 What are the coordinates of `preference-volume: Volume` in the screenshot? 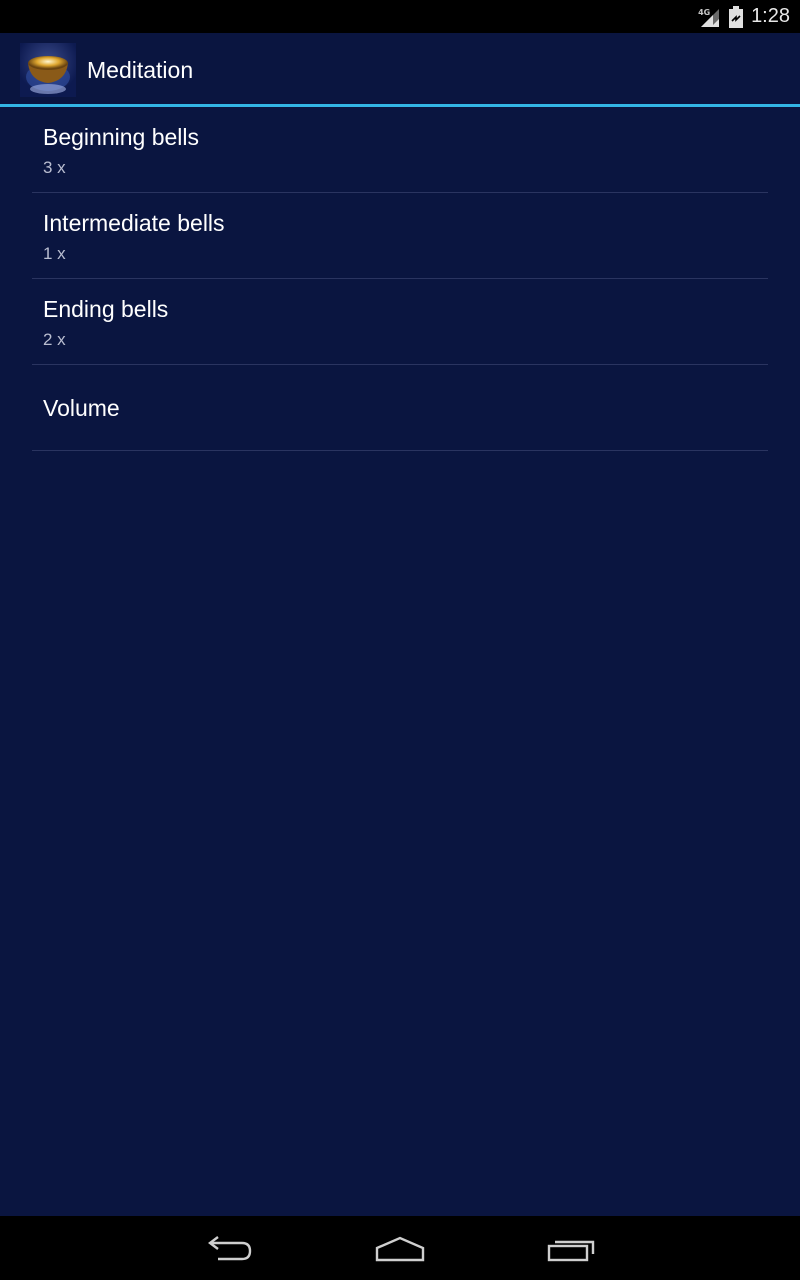 It's located at (400, 408).